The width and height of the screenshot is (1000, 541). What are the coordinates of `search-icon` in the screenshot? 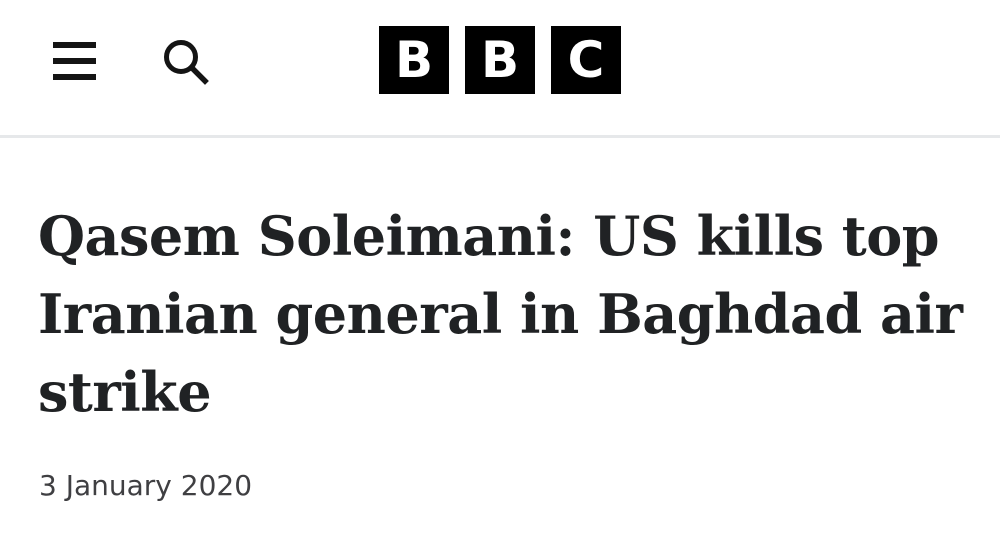 It's located at (186, 62).